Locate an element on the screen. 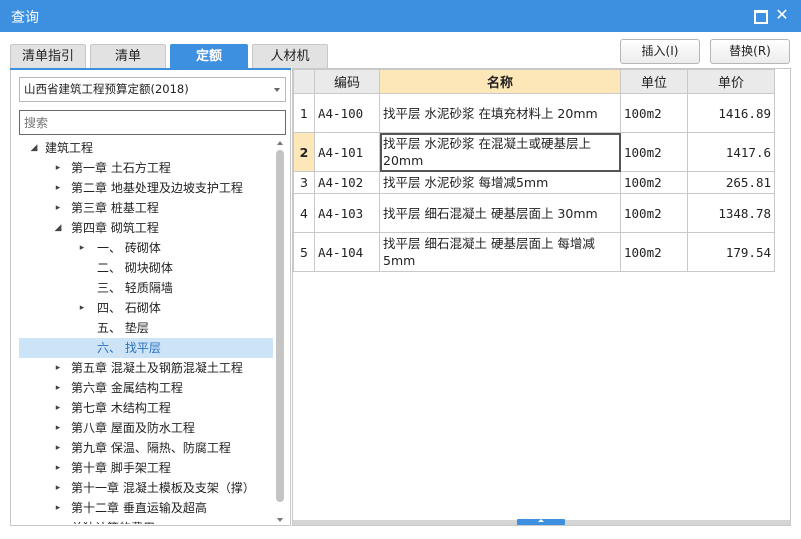 The width and height of the screenshot is (801, 539). tree-item: 三、 轻质隔墙 is located at coordinates (146, 288).